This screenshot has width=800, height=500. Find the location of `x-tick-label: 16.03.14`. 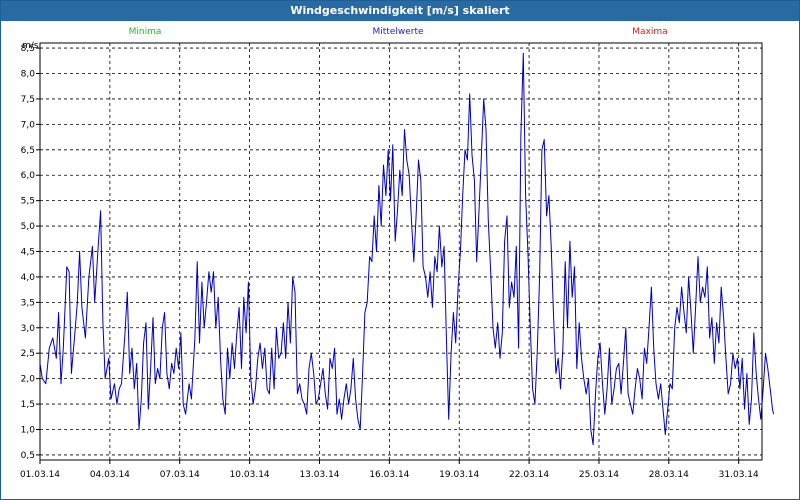

x-tick-label: 16.03.14 is located at coordinates (389, 475).